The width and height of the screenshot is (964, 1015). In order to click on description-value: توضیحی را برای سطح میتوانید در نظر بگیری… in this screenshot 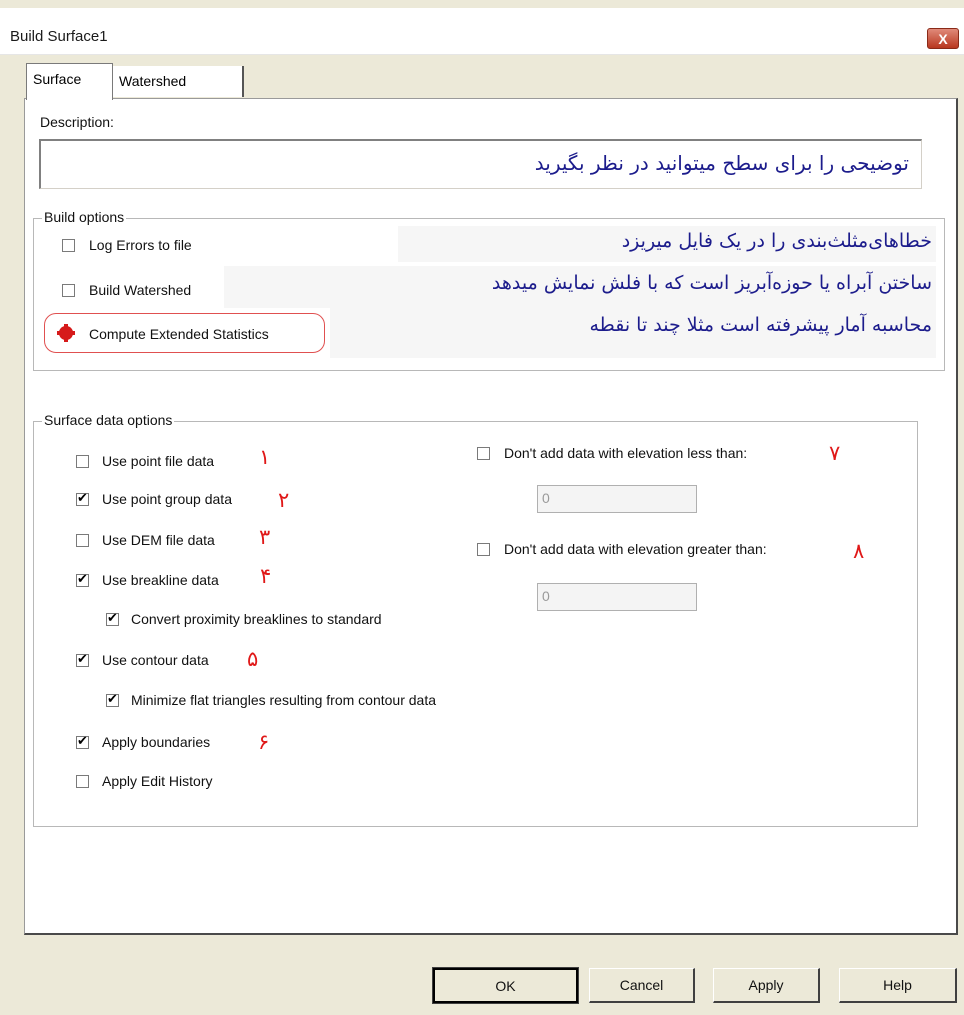, I will do `click(721, 163)`.